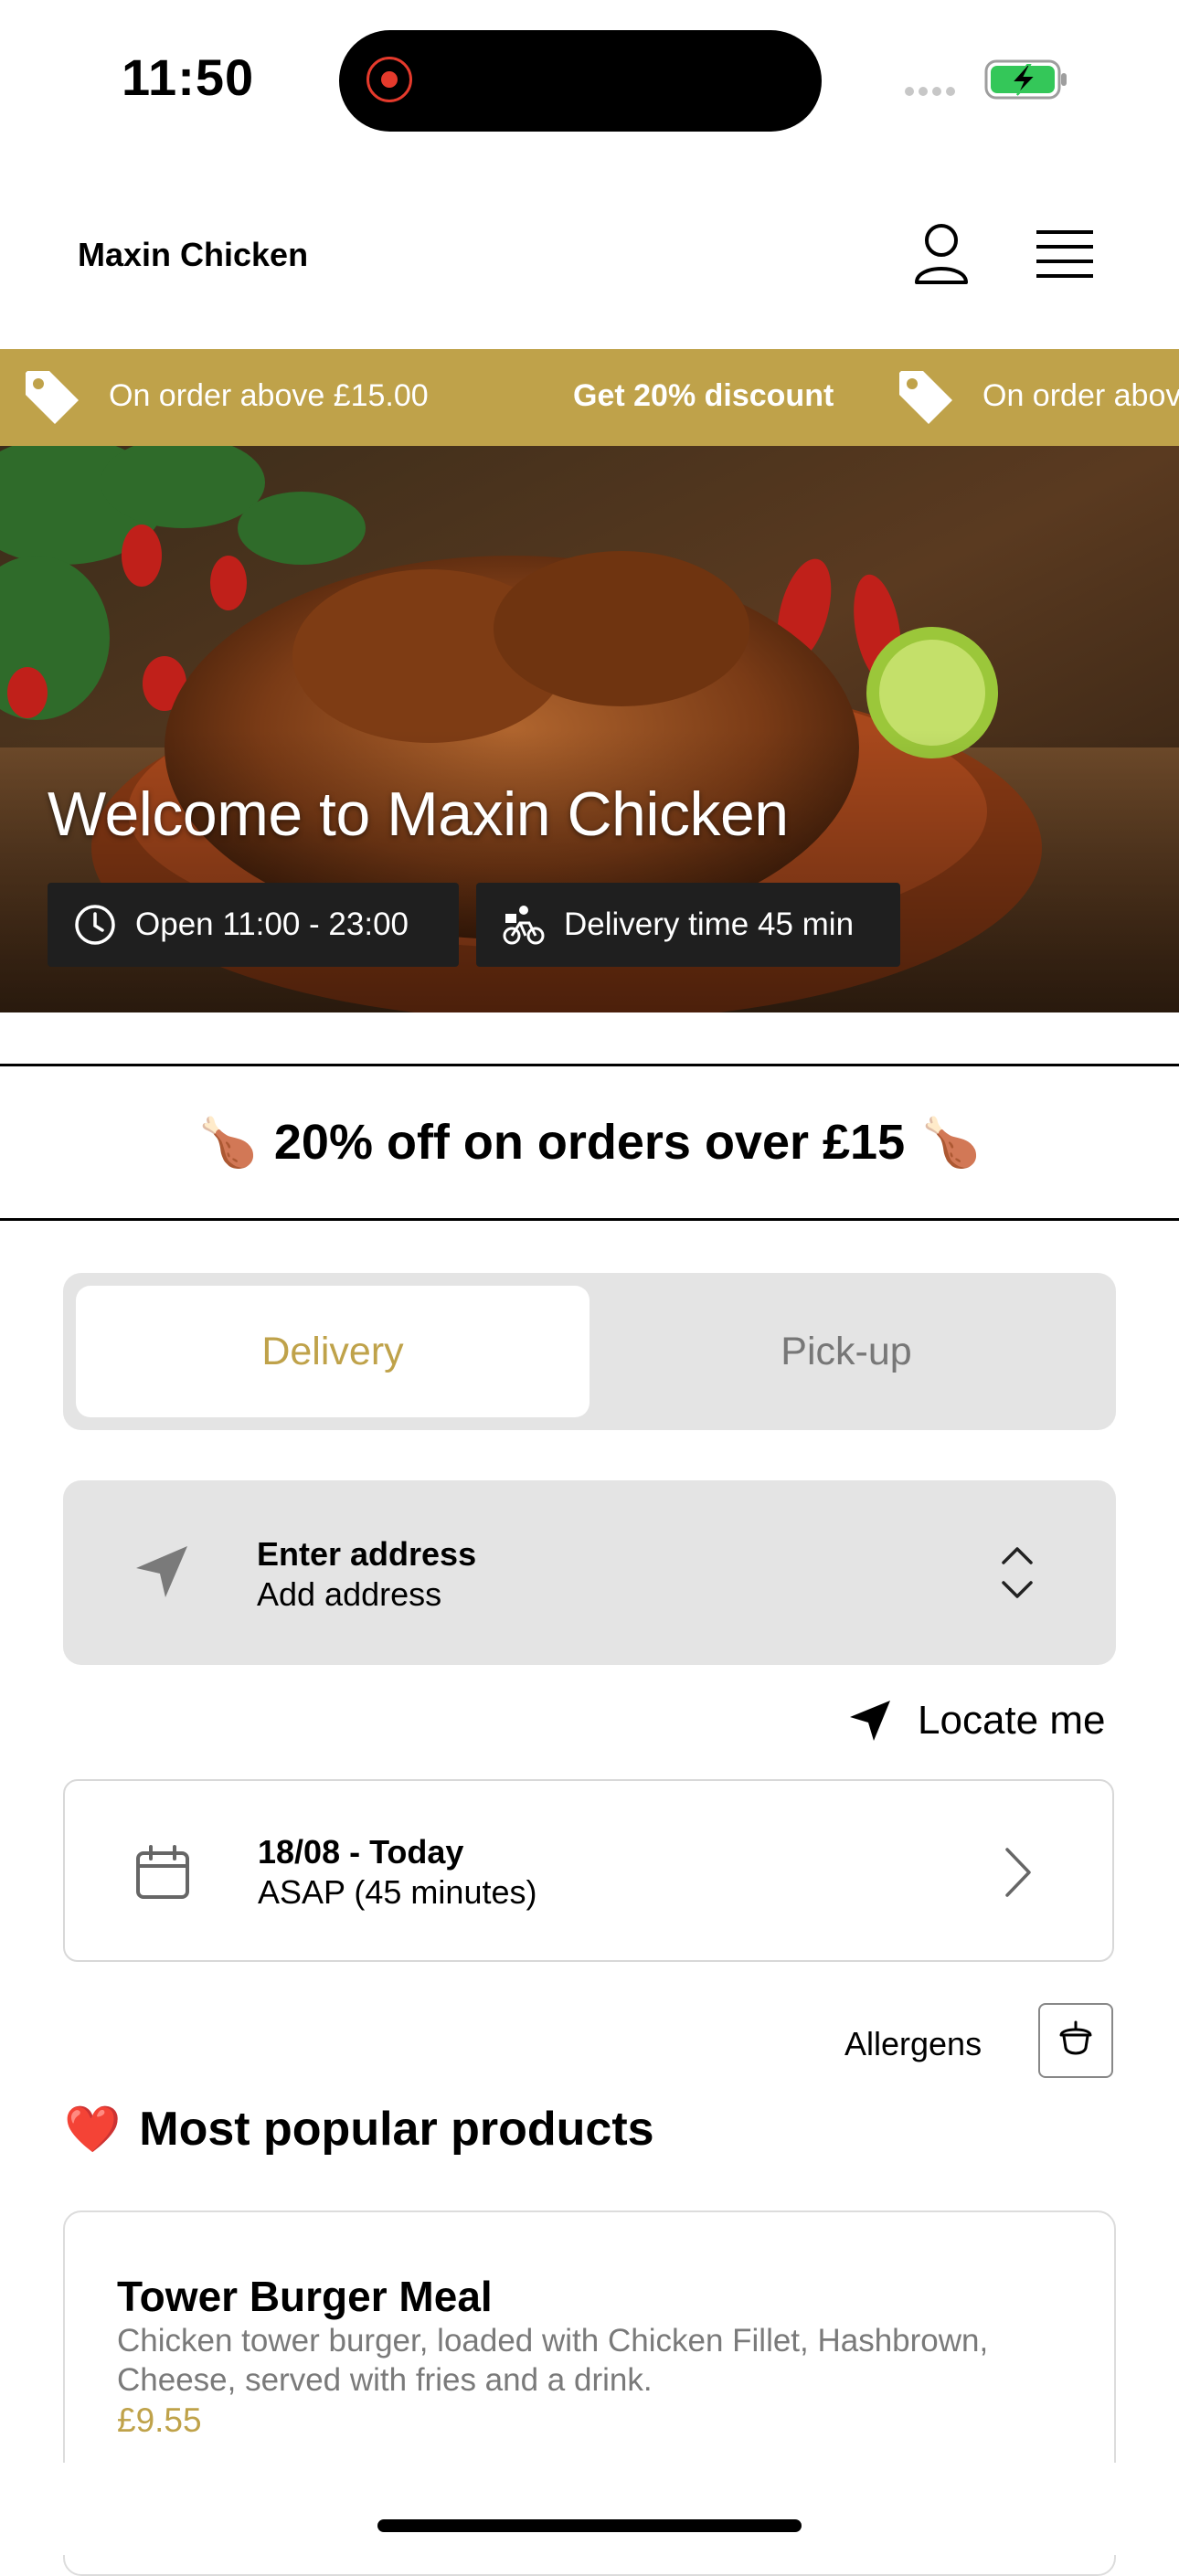 This screenshot has width=1179, height=2576. What do you see at coordinates (333, 1351) in the screenshot?
I see `tab-delivery: Delivery` at bounding box center [333, 1351].